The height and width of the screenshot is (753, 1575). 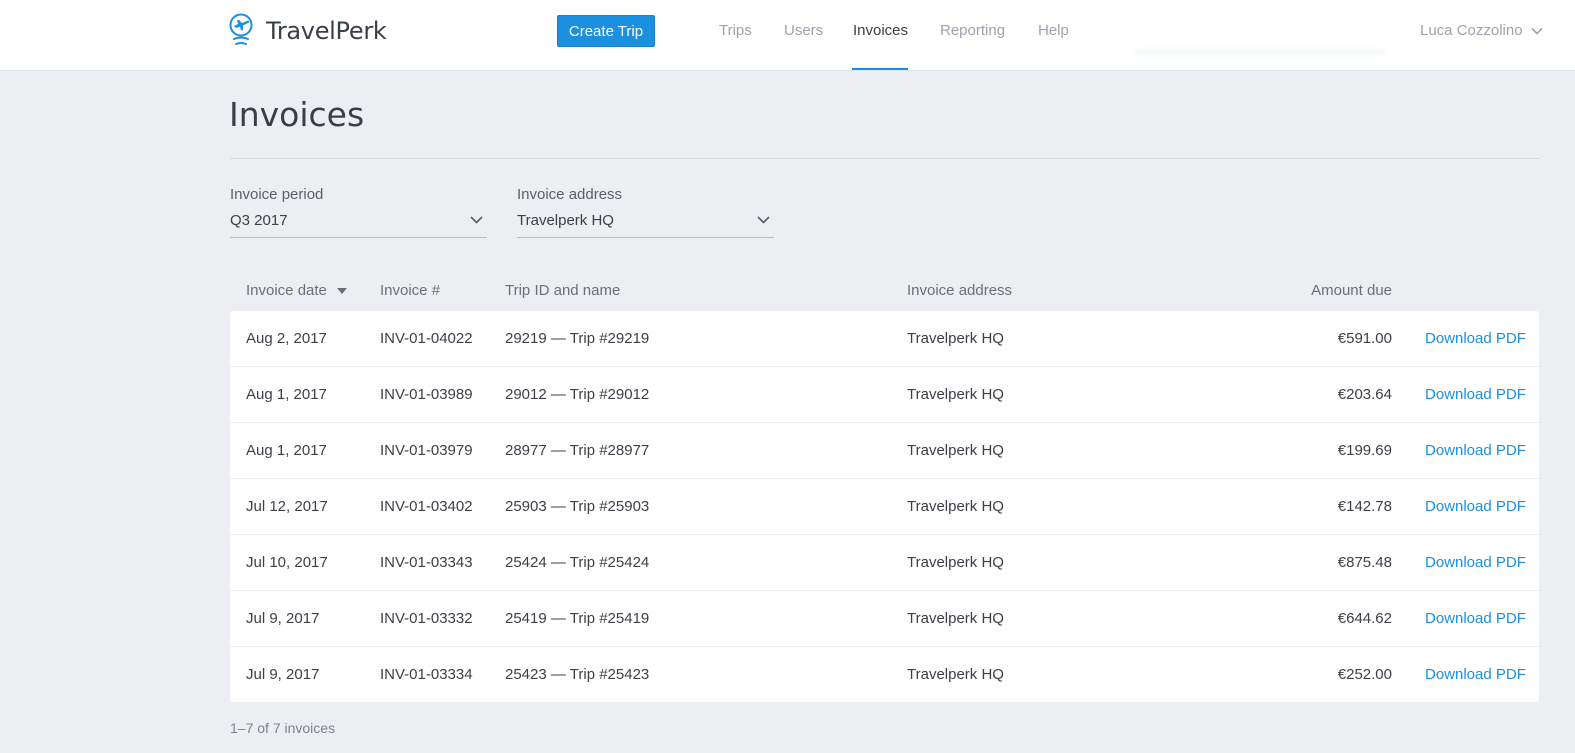 I want to click on nav-item-trips: Trips, so click(x=735, y=30).